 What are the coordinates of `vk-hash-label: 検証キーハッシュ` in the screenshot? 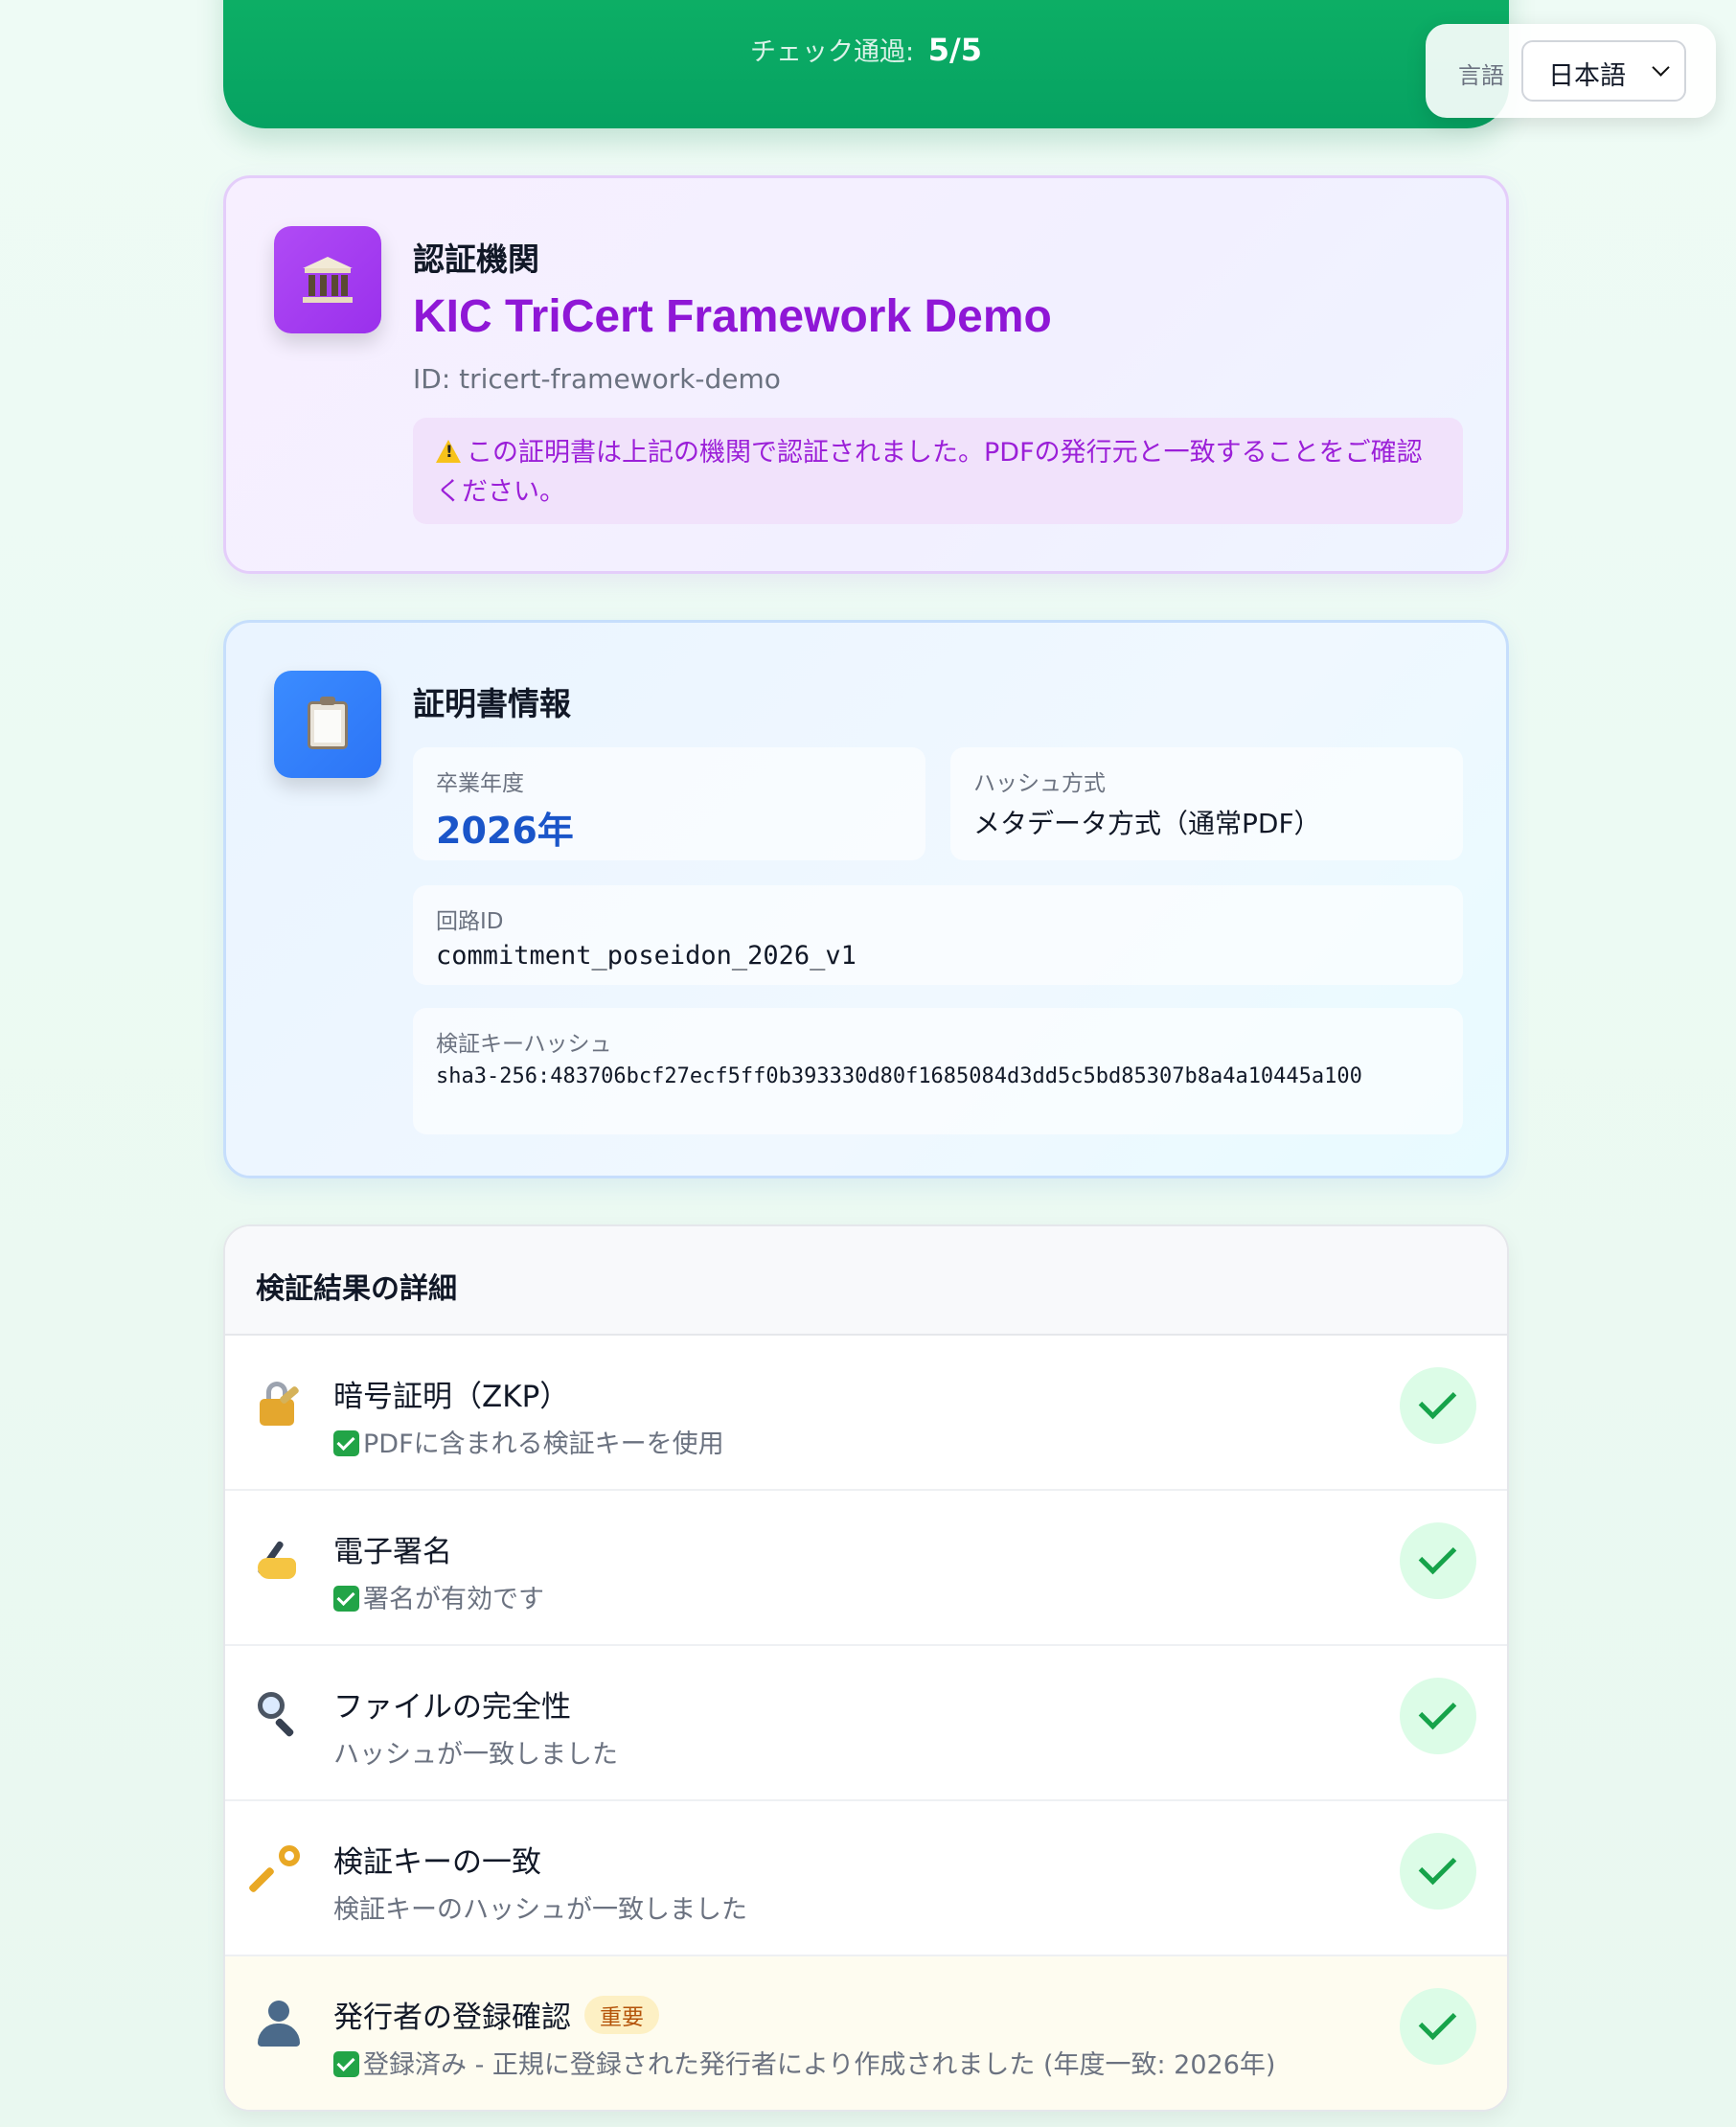 It's located at (524, 1044).